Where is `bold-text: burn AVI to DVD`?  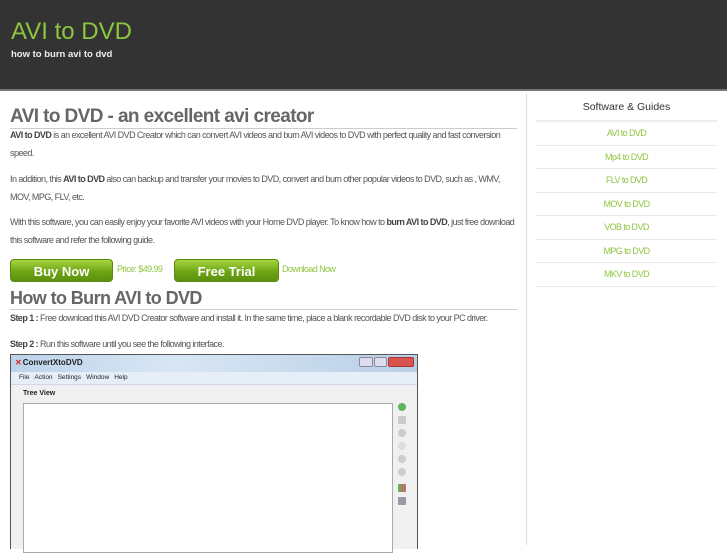 bold-text: burn AVI to DVD is located at coordinates (417, 222).